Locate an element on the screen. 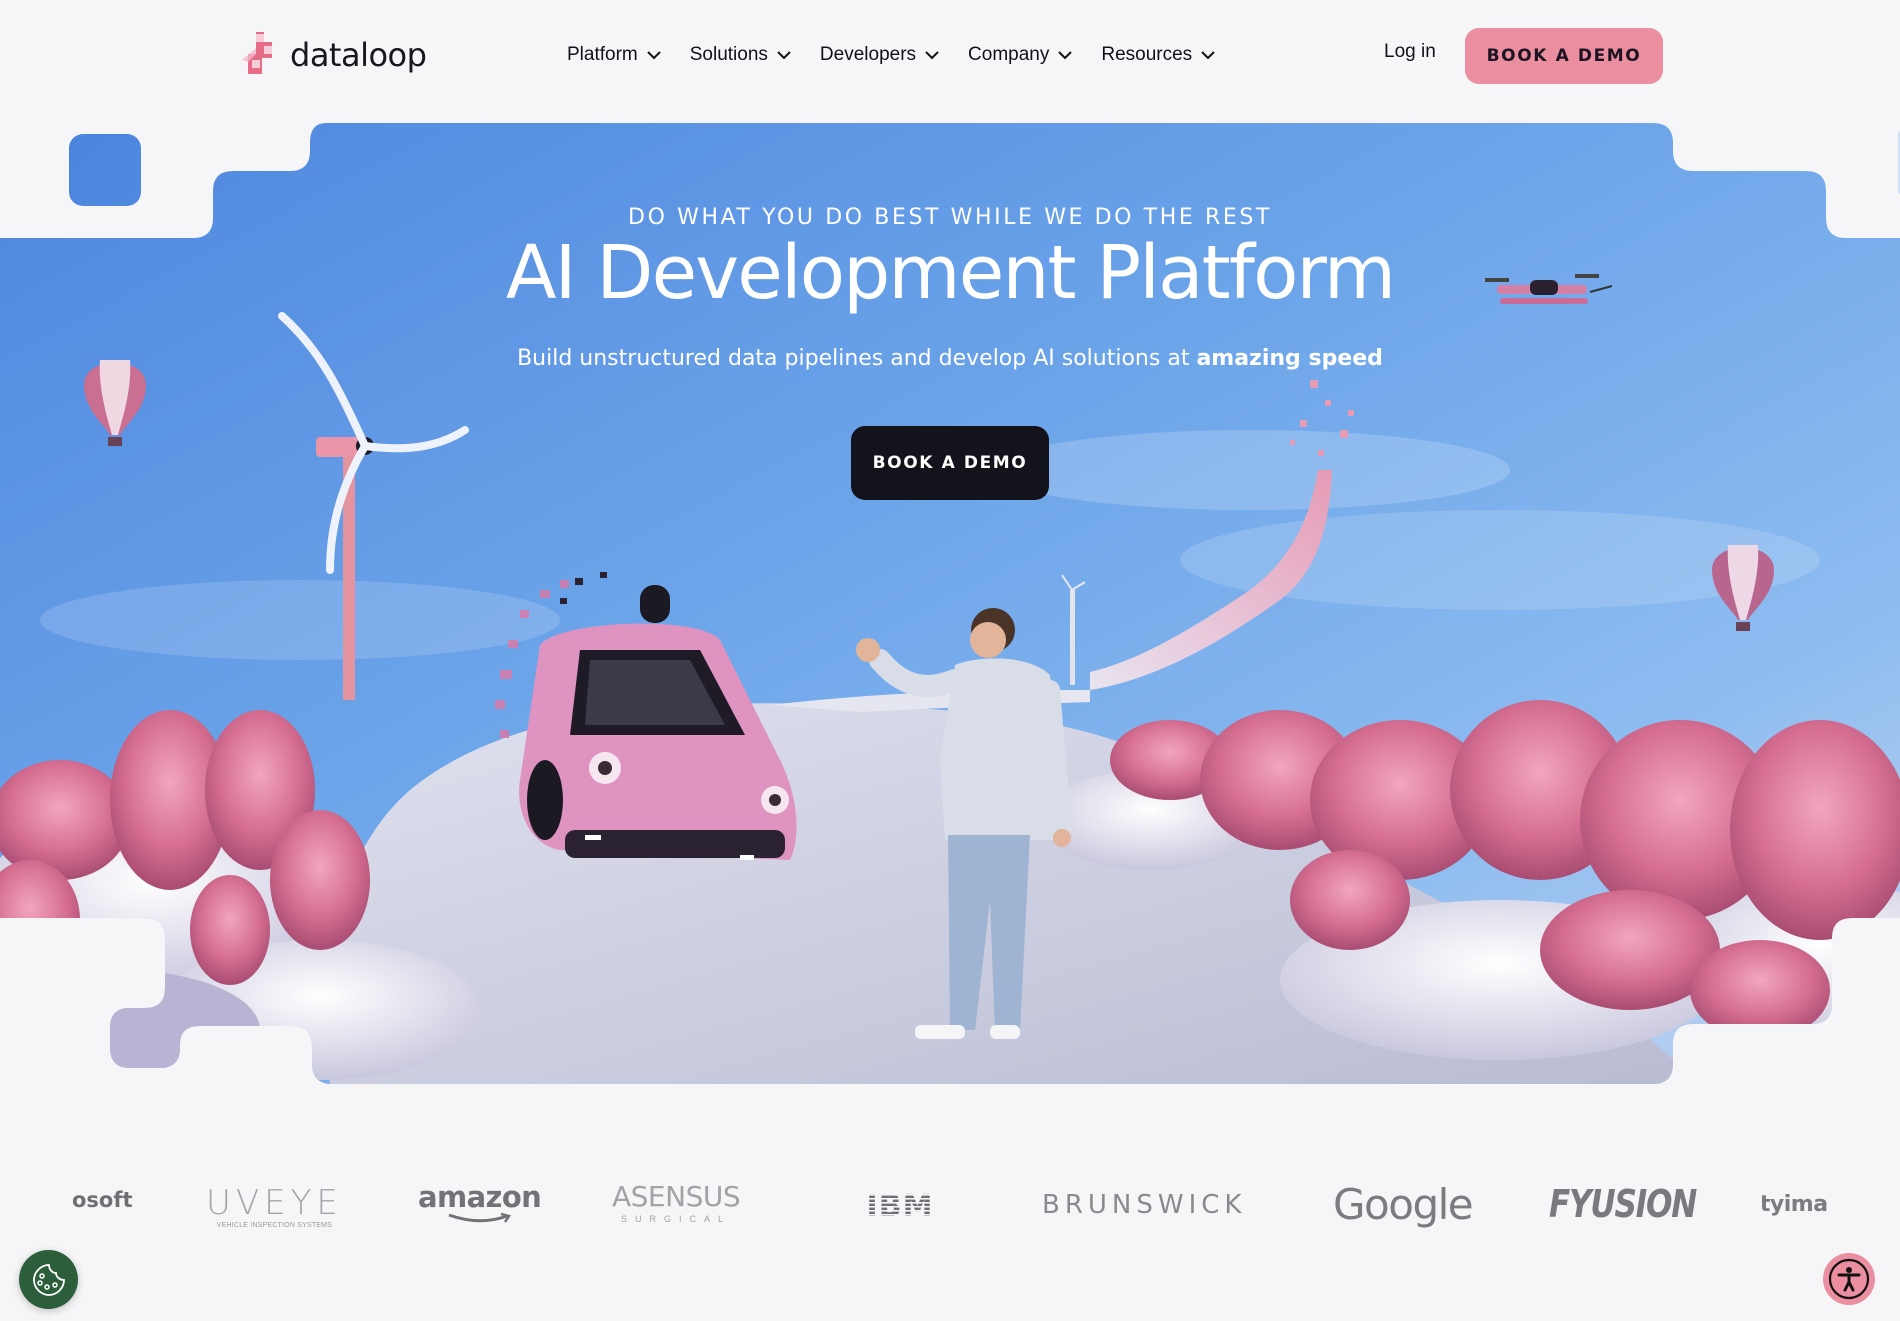 The image size is (1900, 1321). cookie-icon is located at coordinates (48, 1279).